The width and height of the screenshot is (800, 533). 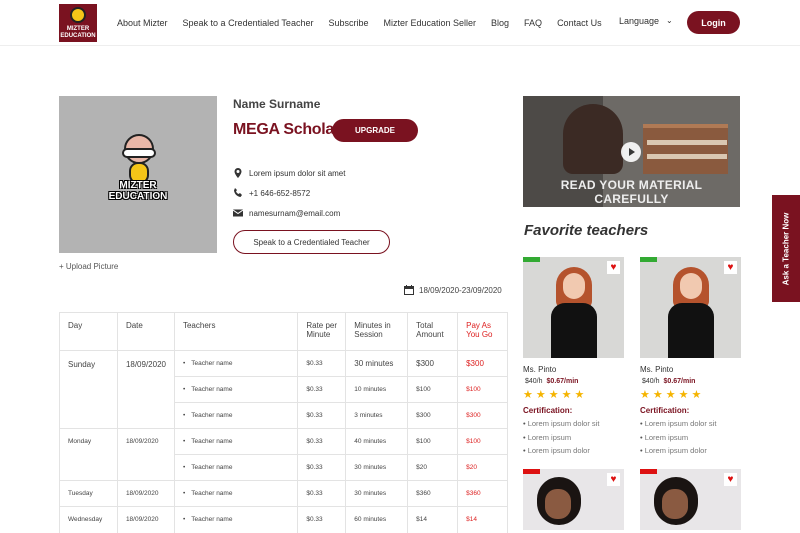 What do you see at coordinates (78, 15) in the screenshot?
I see `mascot-icon` at bounding box center [78, 15].